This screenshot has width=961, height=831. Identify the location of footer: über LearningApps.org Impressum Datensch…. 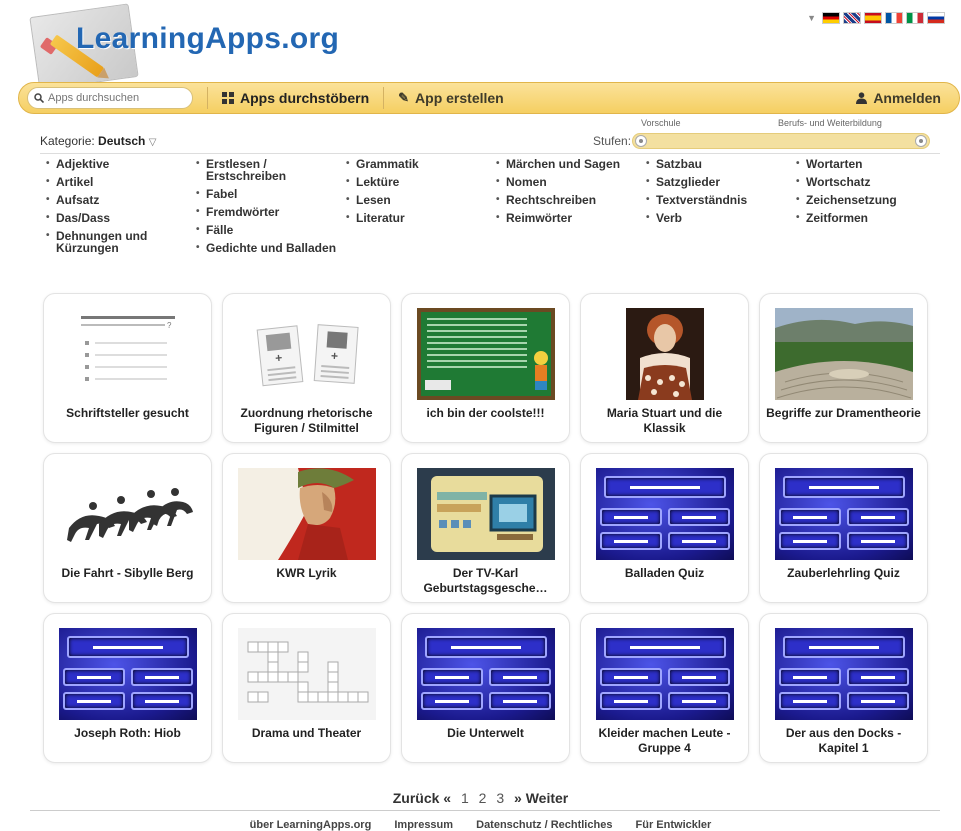
(480, 825).